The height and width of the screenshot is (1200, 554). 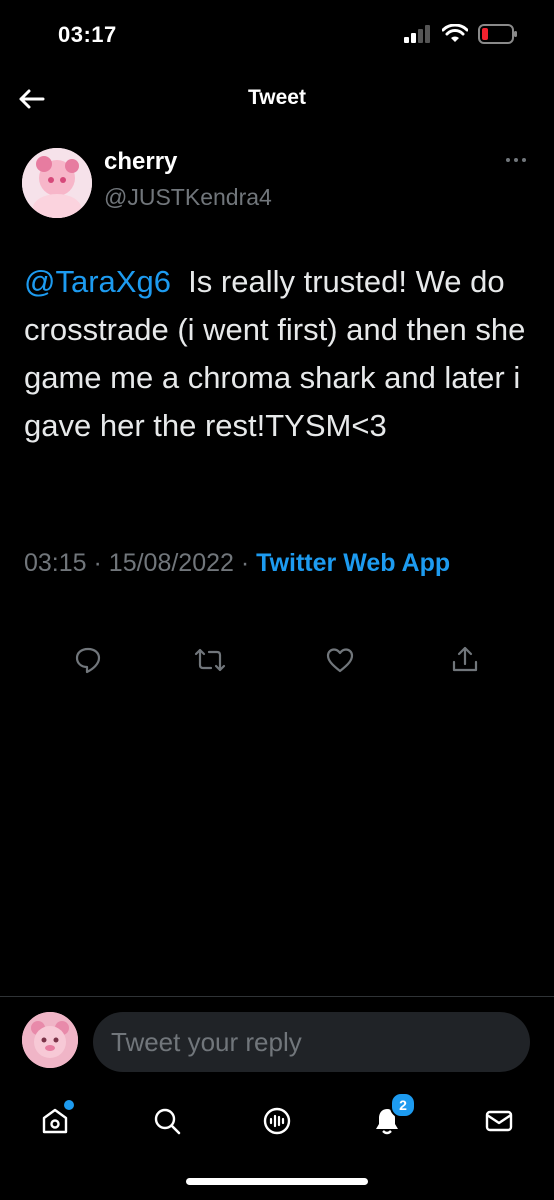 I want to click on share-icon, so click(x=465, y=660).